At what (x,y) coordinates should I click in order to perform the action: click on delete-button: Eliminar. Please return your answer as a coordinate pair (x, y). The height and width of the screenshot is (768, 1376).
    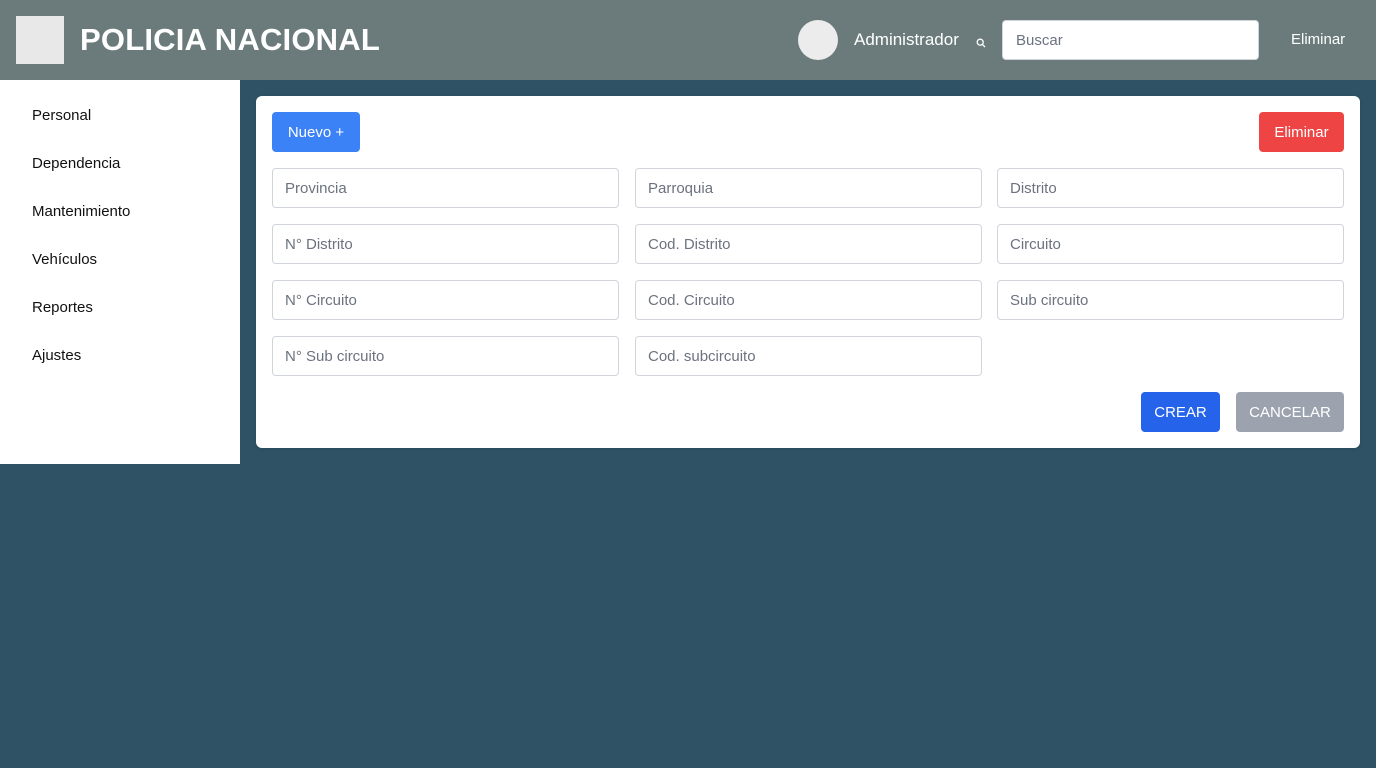
    Looking at the image, I should click on (1301, 132).